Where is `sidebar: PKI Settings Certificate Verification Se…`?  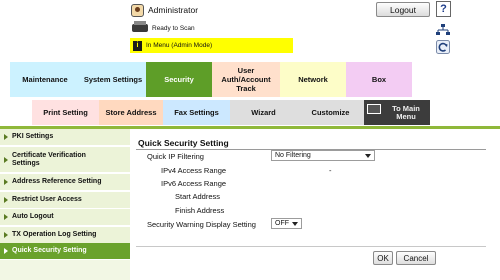 sidebar: PKI Settings Certificate Verification Se… is located at coordinates (65, 204).